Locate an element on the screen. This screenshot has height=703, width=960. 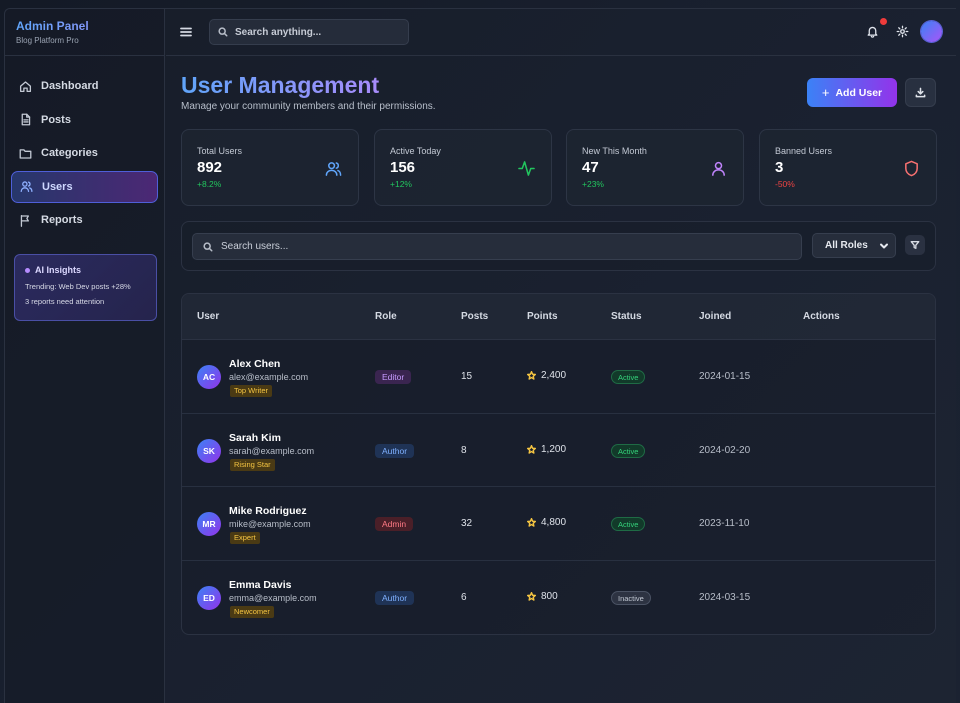
user-badge: Top Writer is located at coordinates (251, 391).